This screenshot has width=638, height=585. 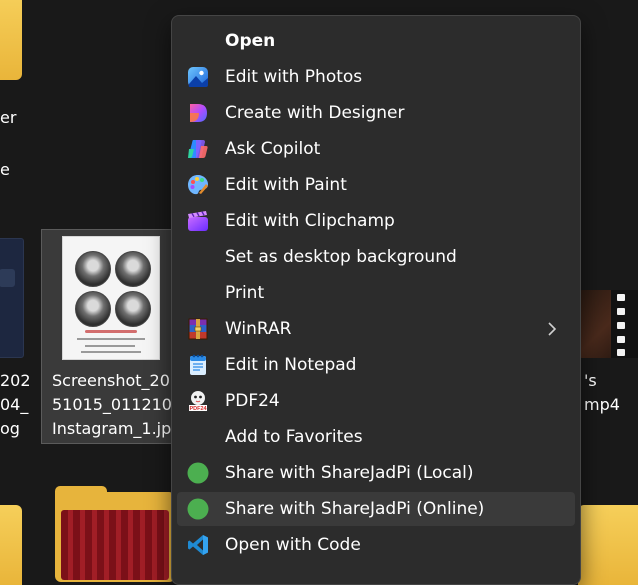 I want to click on menu-item-winrar: WinRAR, so click(x=376, y=329).